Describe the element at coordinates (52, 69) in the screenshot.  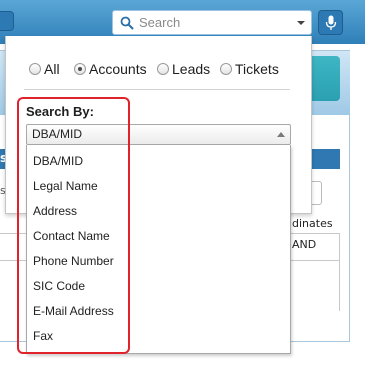
I see `radio-label: All` at that location.